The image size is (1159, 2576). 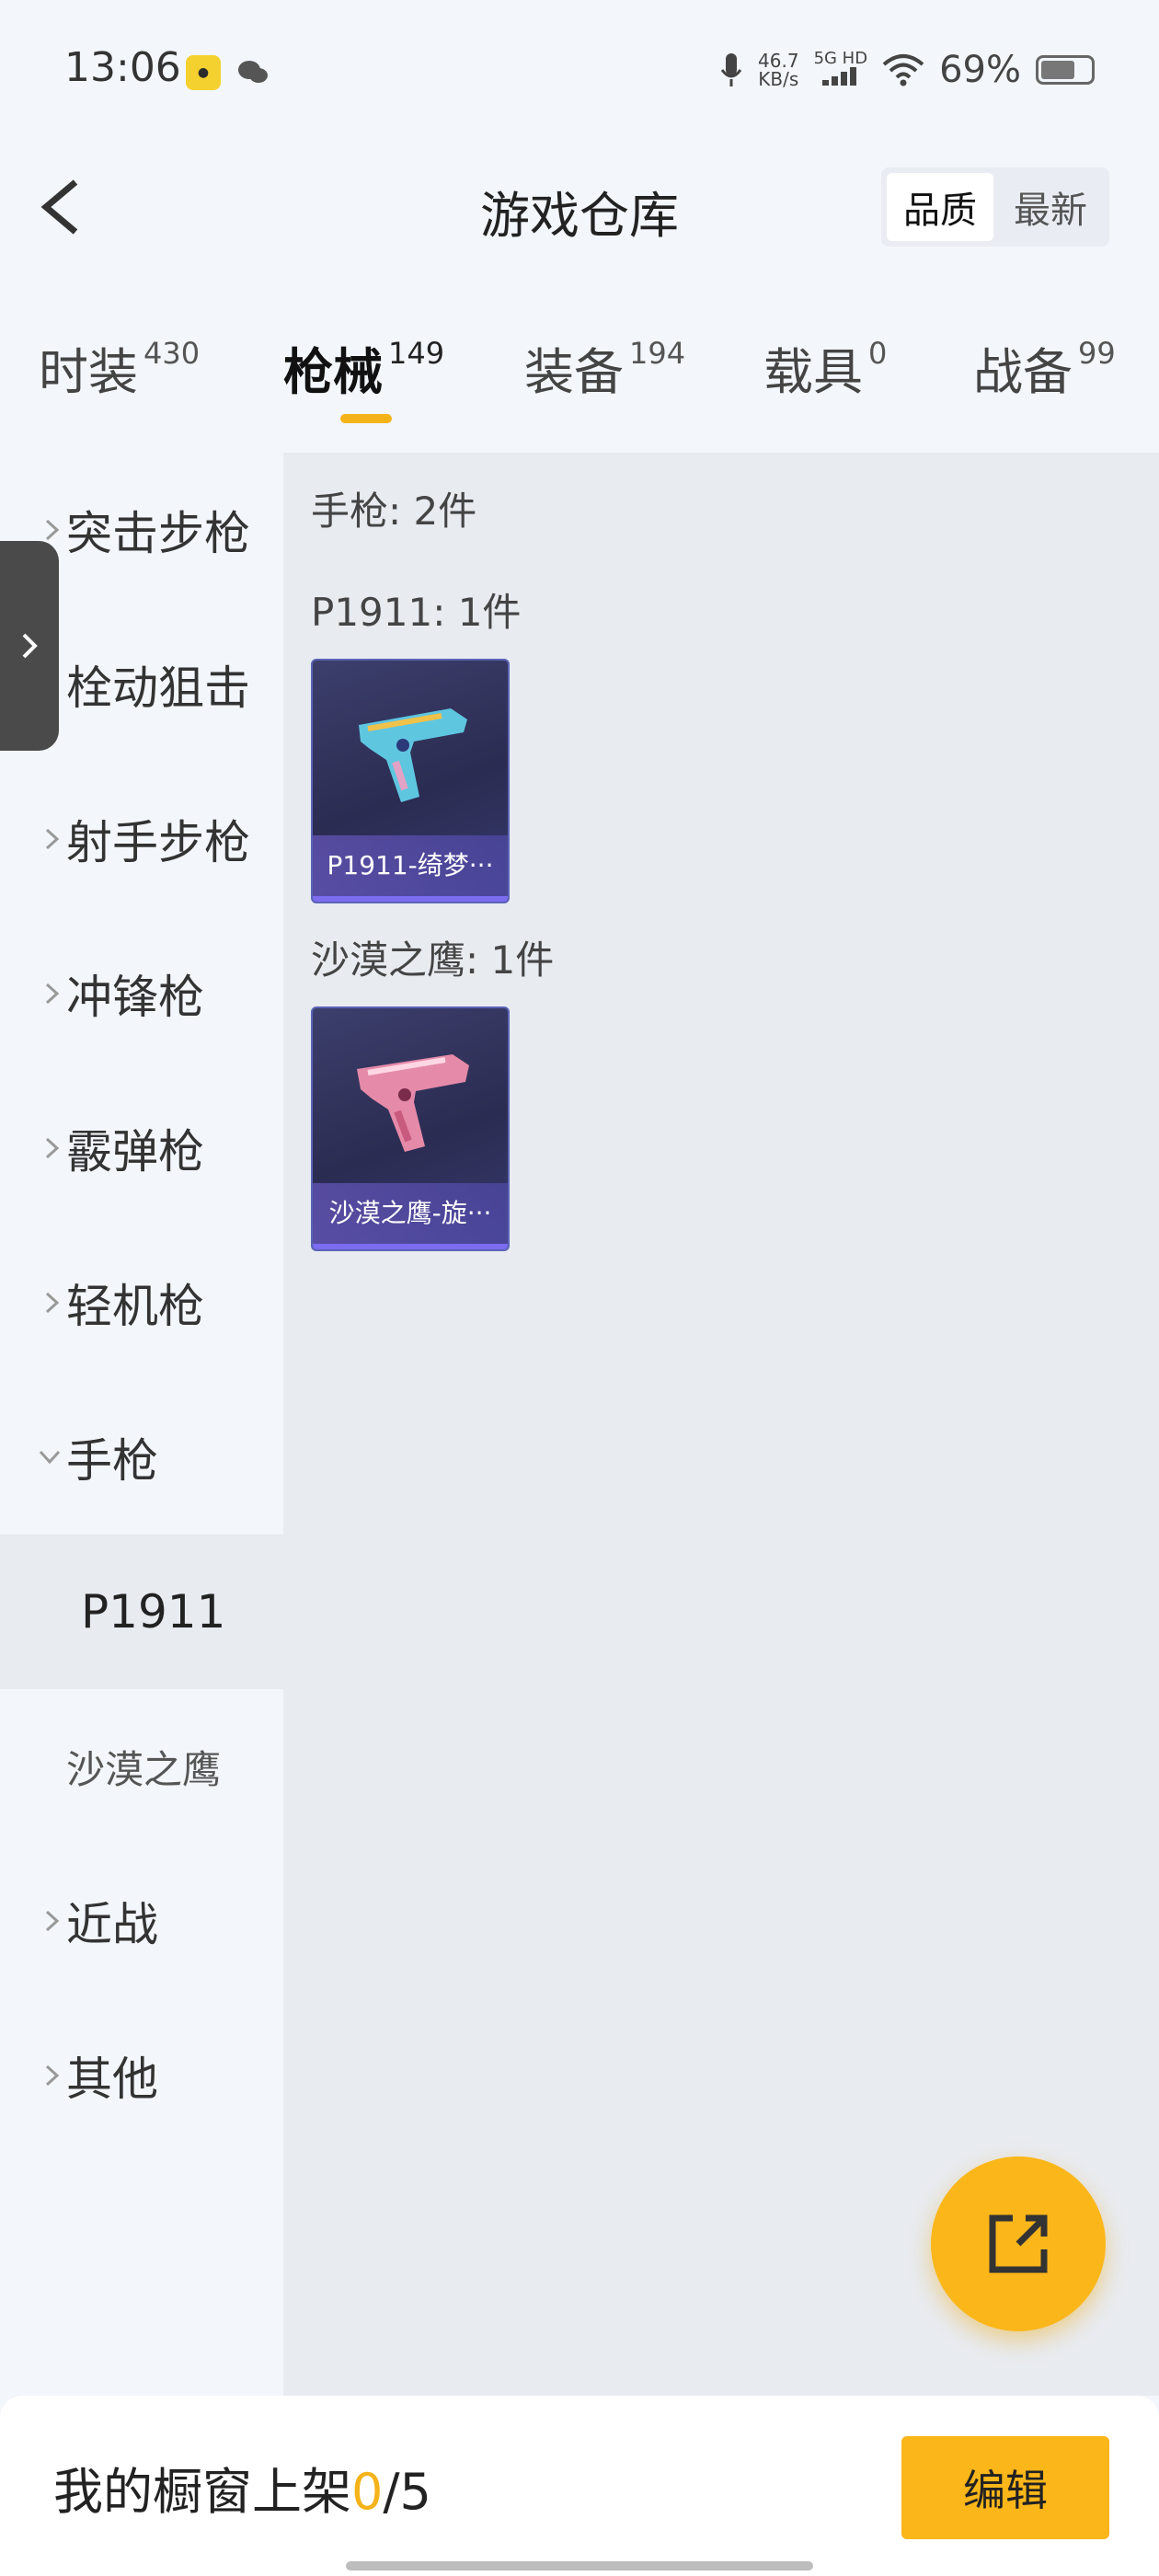 I want to click on wifi-icon, so click(x=903, y=70).